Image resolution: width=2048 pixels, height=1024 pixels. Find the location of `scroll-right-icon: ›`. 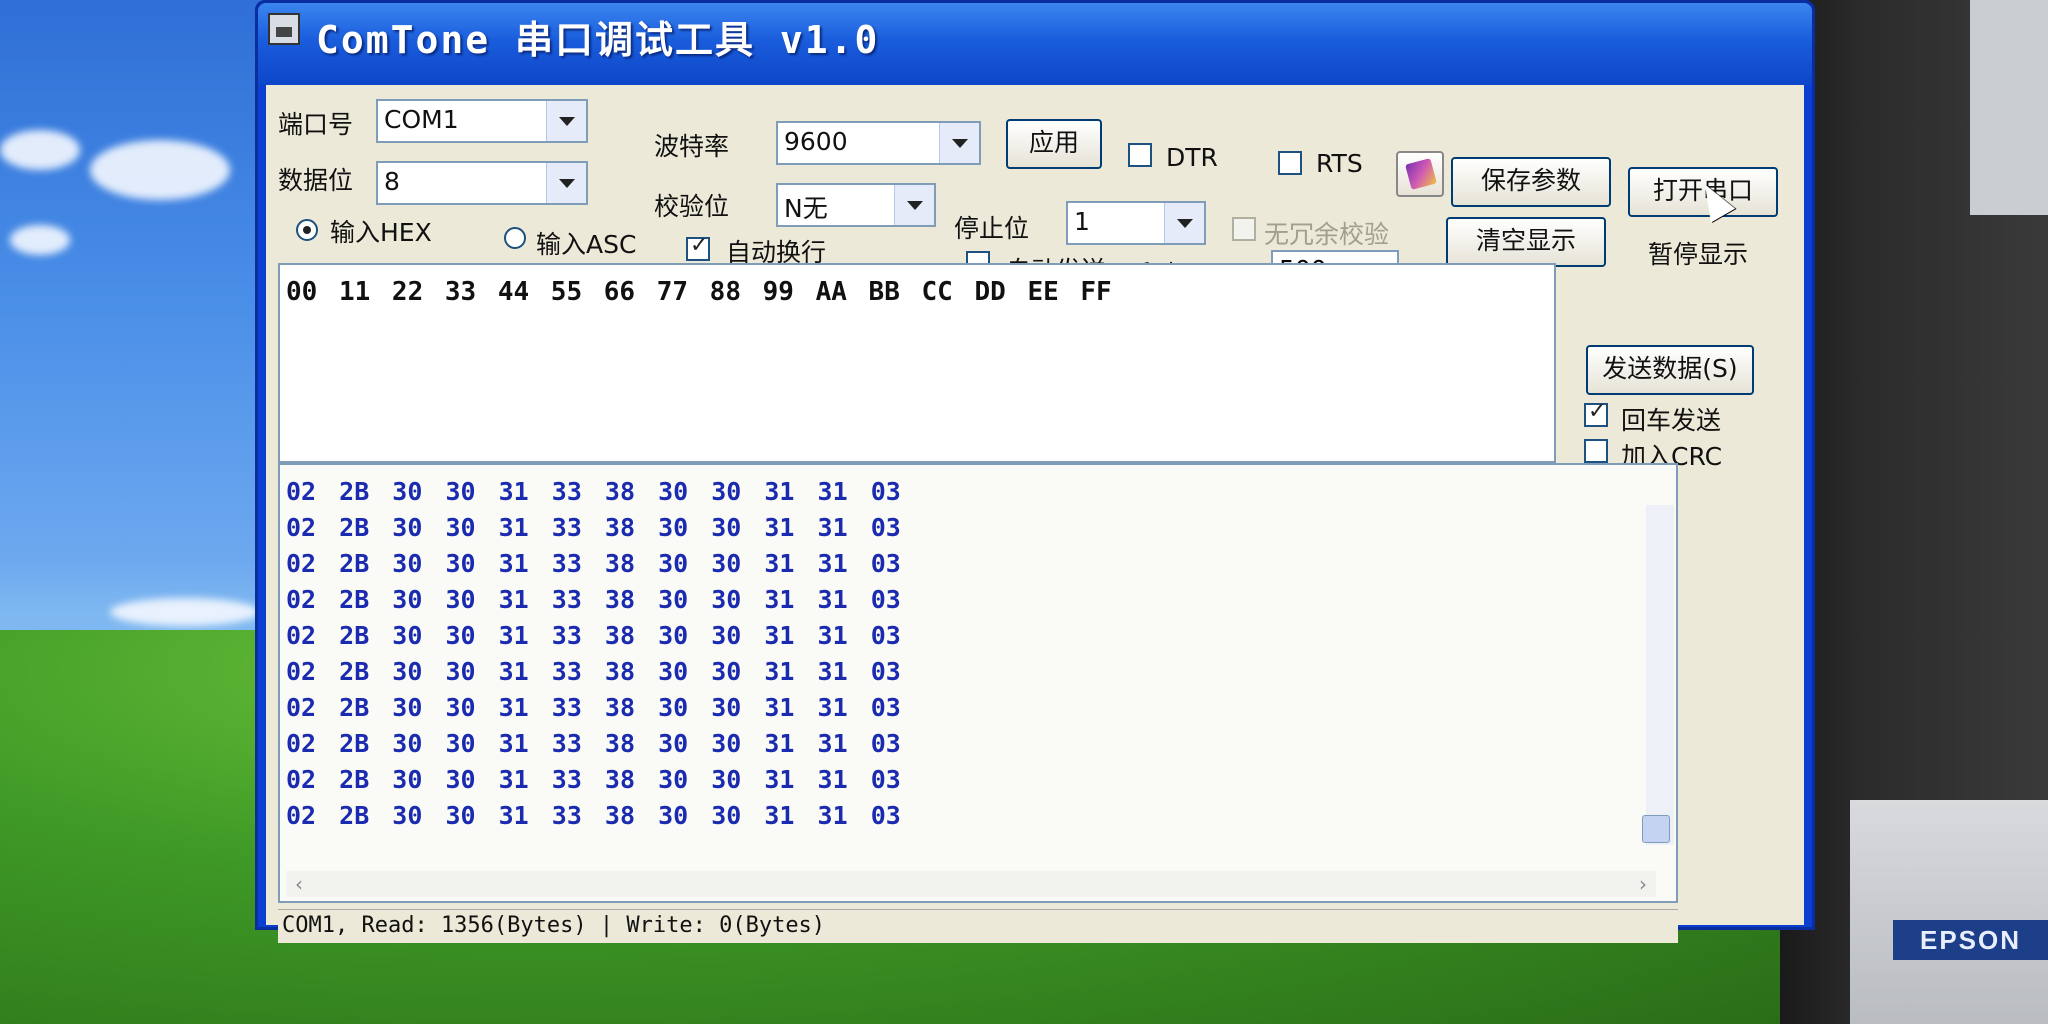

scroll-right-icon: › is located at coordinates (1643, 884).